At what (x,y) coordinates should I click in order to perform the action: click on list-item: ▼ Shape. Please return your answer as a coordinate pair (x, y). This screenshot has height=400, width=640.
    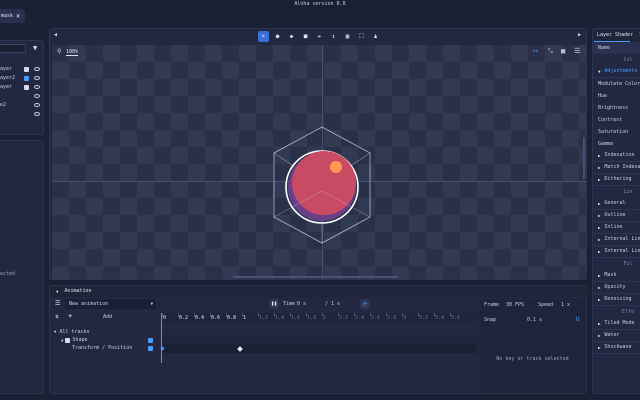
    Looking at the image, I should click on (74, 340).